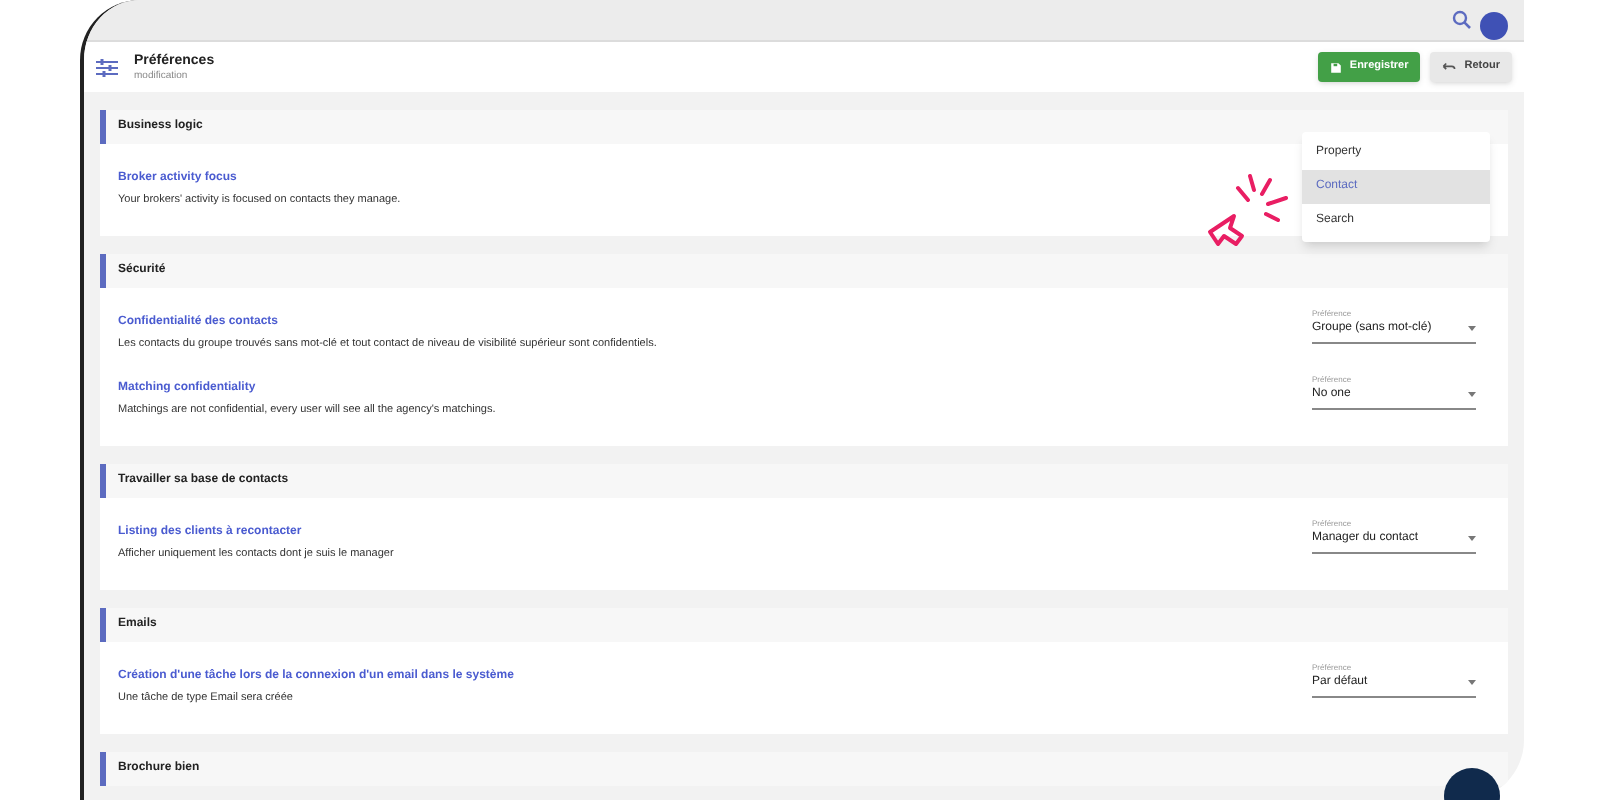 The height and width of the screenshot is (800, 1600). What do you see at coordinates (1449, 67) in the screenshot?
I see `undo-arrow-icon` at bounding box center [1449, 67].